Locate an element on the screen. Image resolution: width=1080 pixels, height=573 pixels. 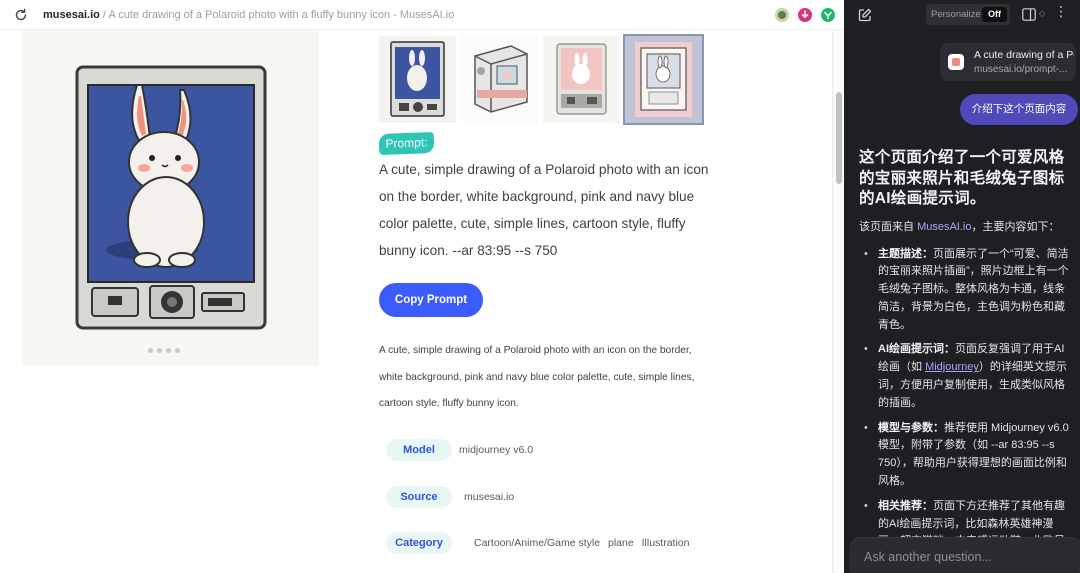
ask-question-input is located at coordinates (964, 557).